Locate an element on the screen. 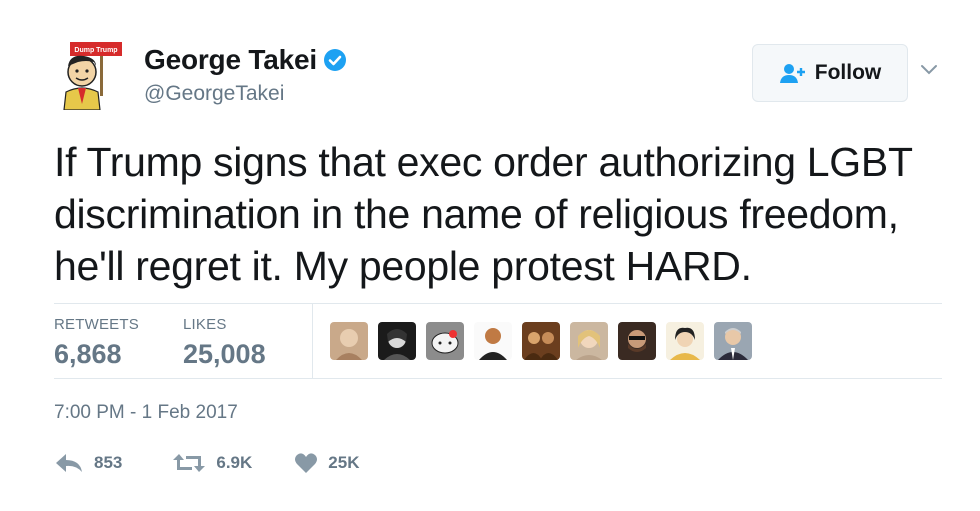  heart-icon is located at coordinates (306, 463).